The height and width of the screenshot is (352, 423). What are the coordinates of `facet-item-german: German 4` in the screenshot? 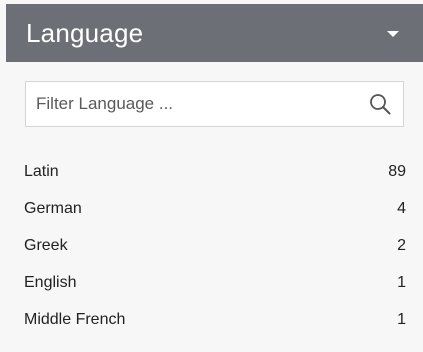 It's located at (215, 208).